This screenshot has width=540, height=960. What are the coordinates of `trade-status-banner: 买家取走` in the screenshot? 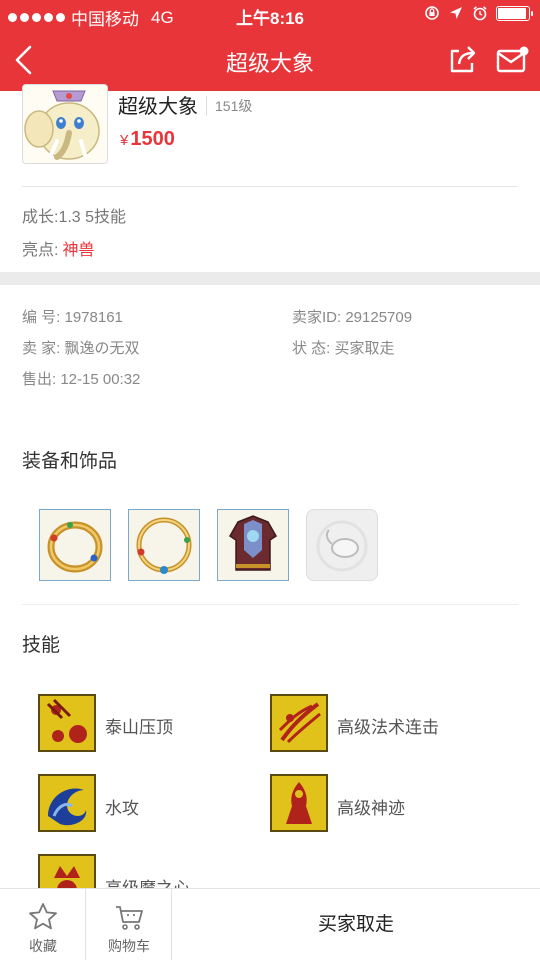 It's located at (355, 924).